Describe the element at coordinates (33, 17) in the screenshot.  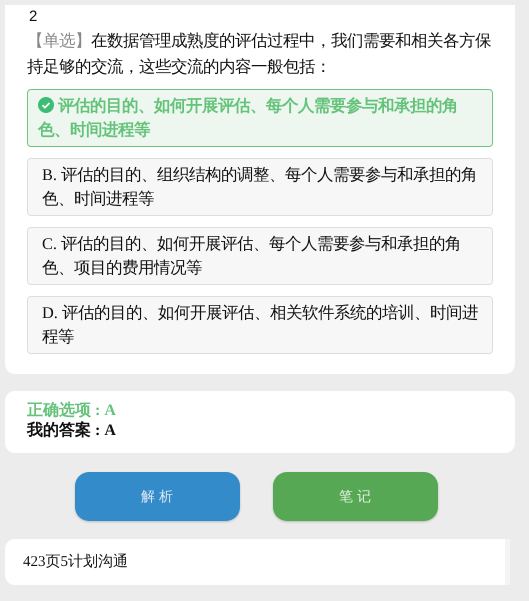
I see `question-number: 2` at that location.